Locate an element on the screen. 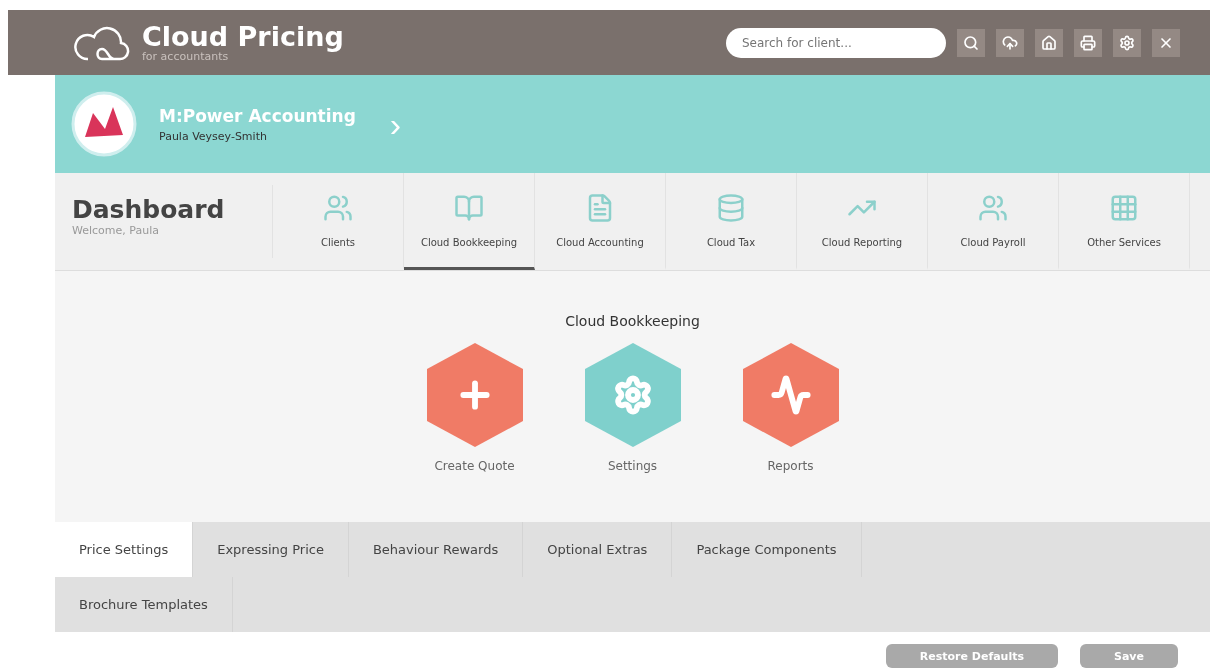 The width and height of the screenshot is (1216, 670). plus-icon is located at coordinates (474, 395).